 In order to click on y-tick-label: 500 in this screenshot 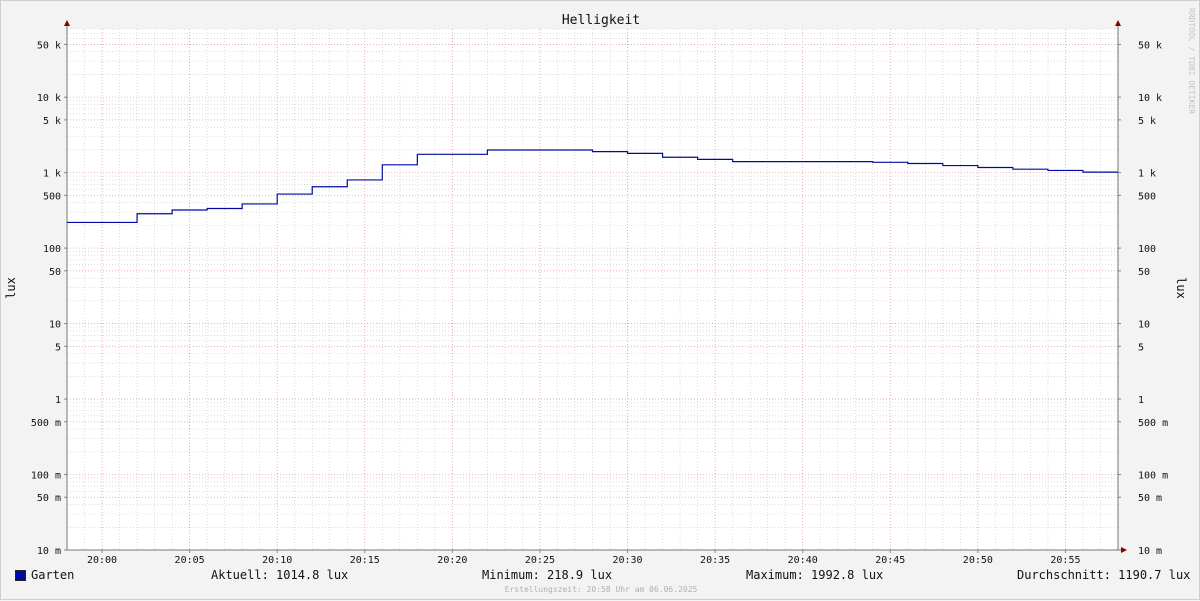, I will do `click(52, 196)`.